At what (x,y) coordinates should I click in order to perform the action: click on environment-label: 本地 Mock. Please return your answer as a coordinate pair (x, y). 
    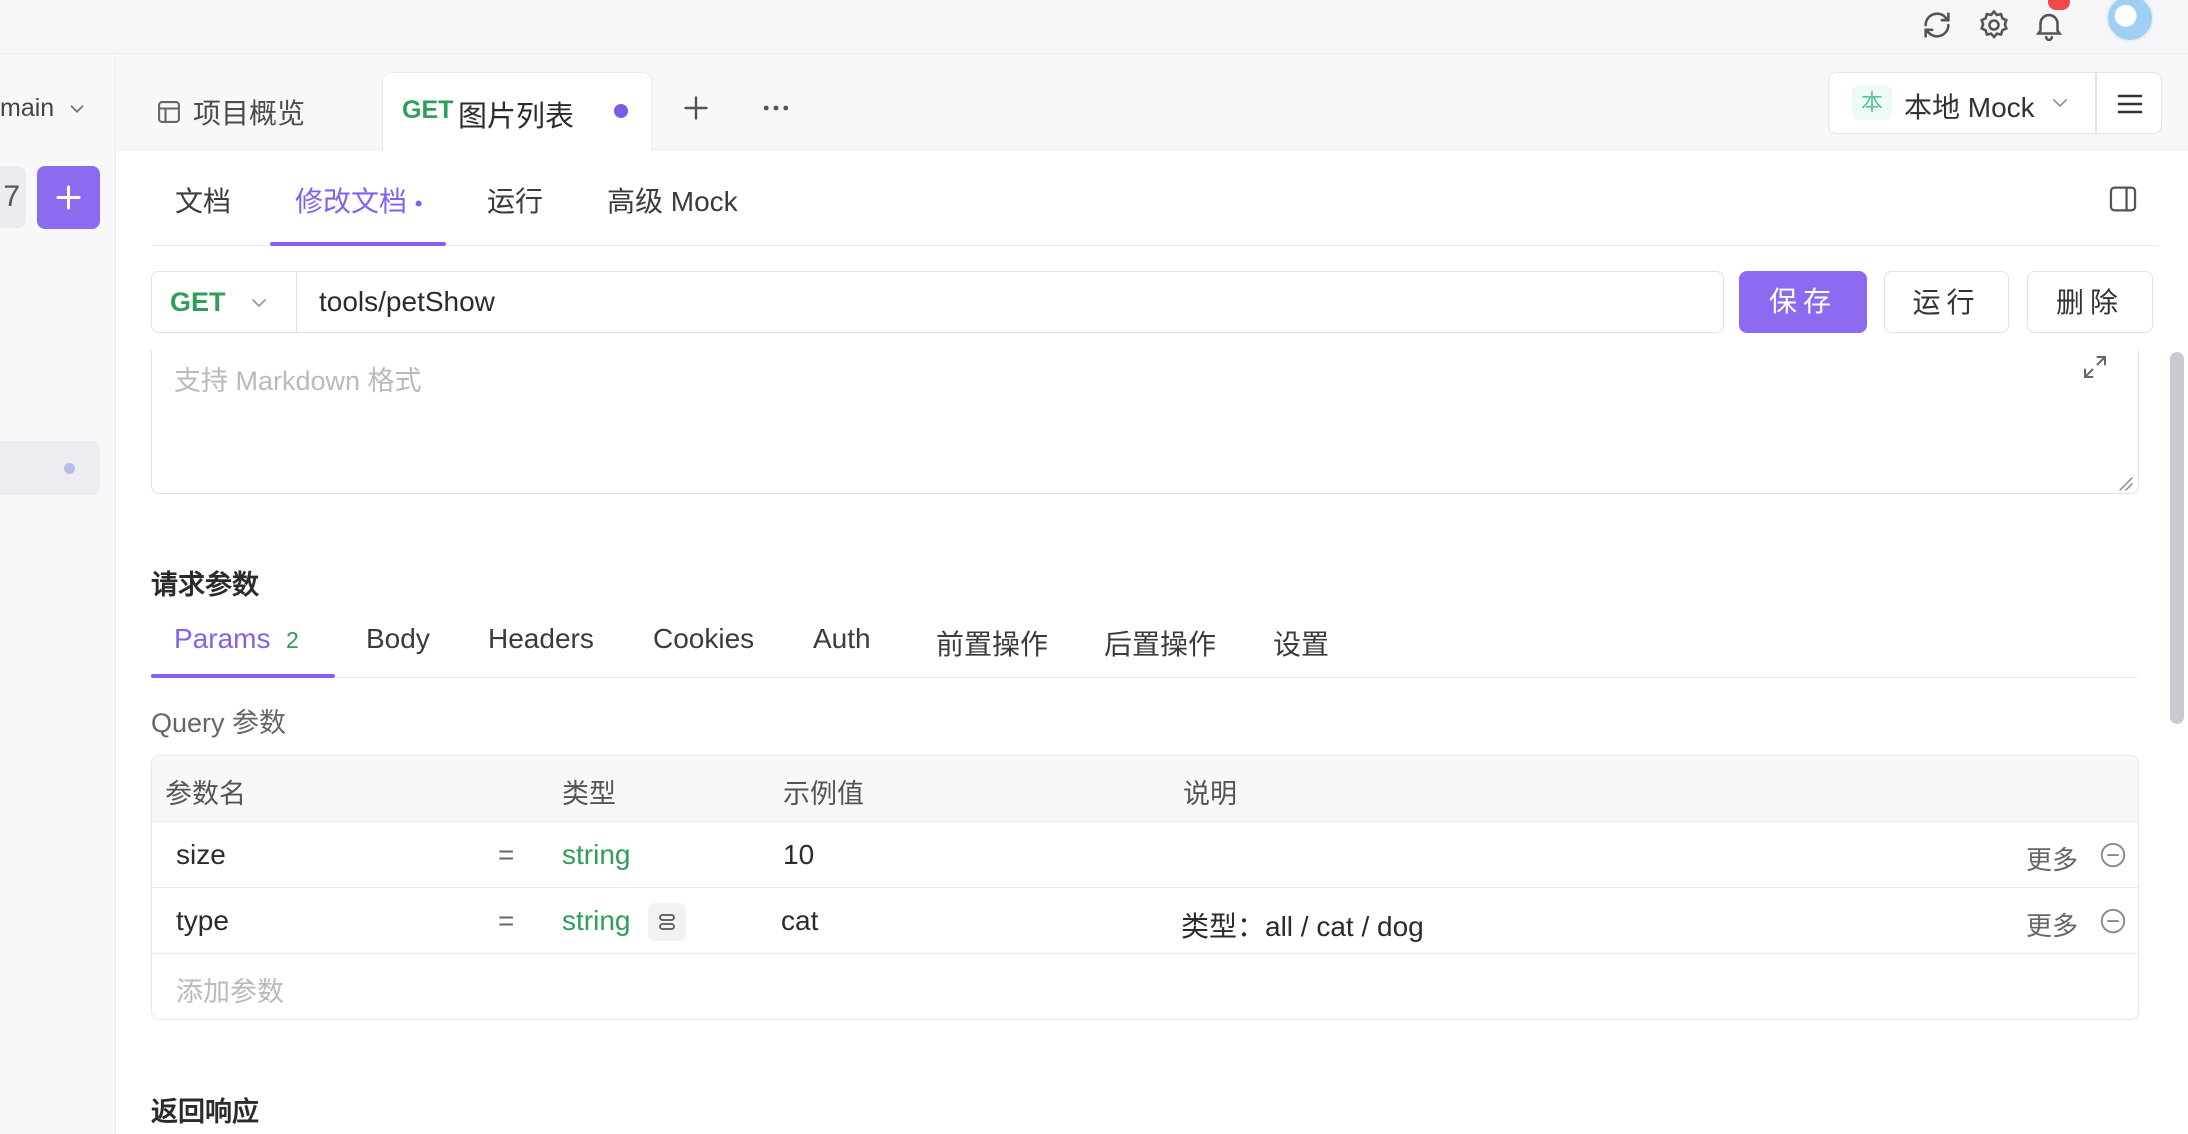
    Looking at the image, I should click on (1969, 107).